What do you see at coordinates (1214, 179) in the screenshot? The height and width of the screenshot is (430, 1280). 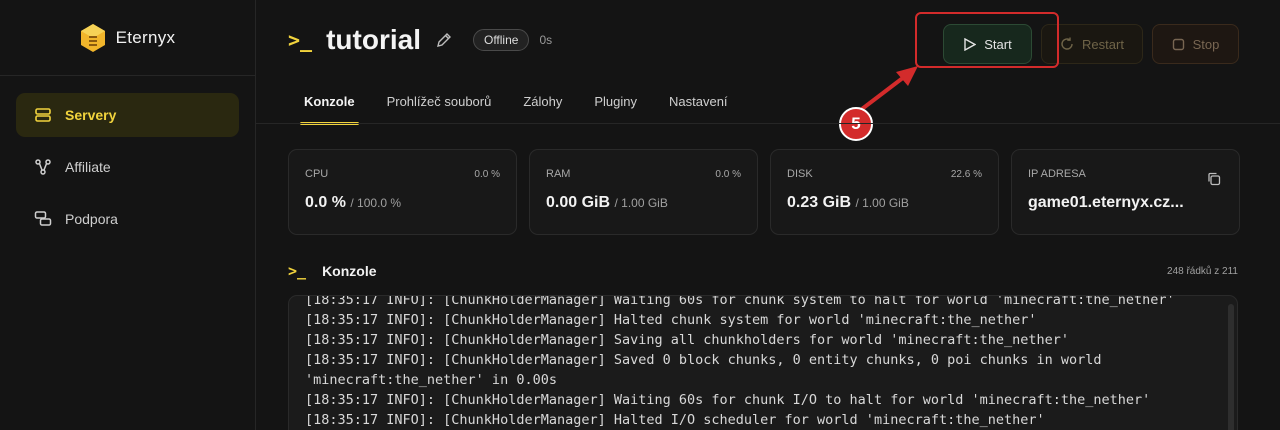 I see `copy-icon` at bounding box center [1214, 179].